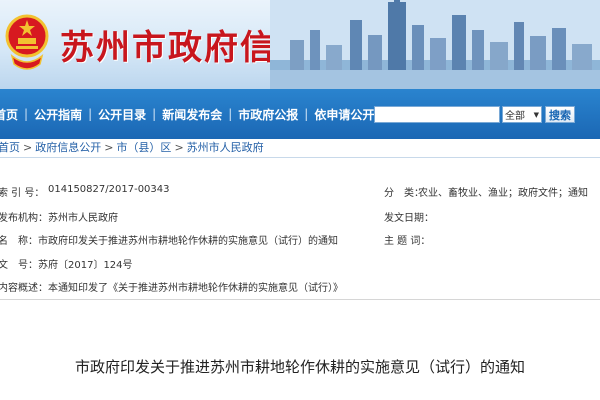 The height and width of the screenshot is (400, 600). I want to click on index-label: 索 引 号：, so click(22, 193).